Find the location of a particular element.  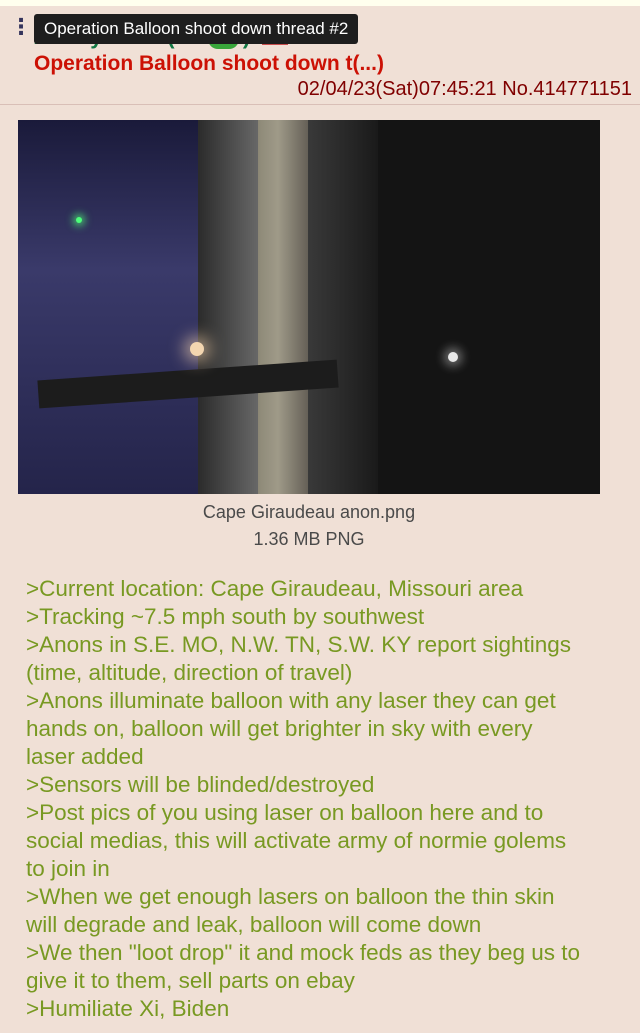

file-name: Cape Giraudeau anon.png is located at coordinates (309, 512).